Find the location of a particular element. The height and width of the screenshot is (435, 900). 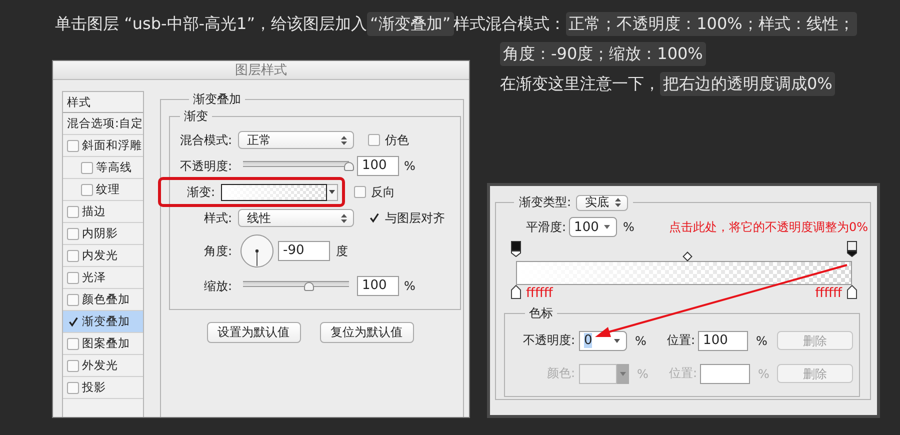

instruction-text: 在渐变这里注意一下， is located at coordinates (580, 84).